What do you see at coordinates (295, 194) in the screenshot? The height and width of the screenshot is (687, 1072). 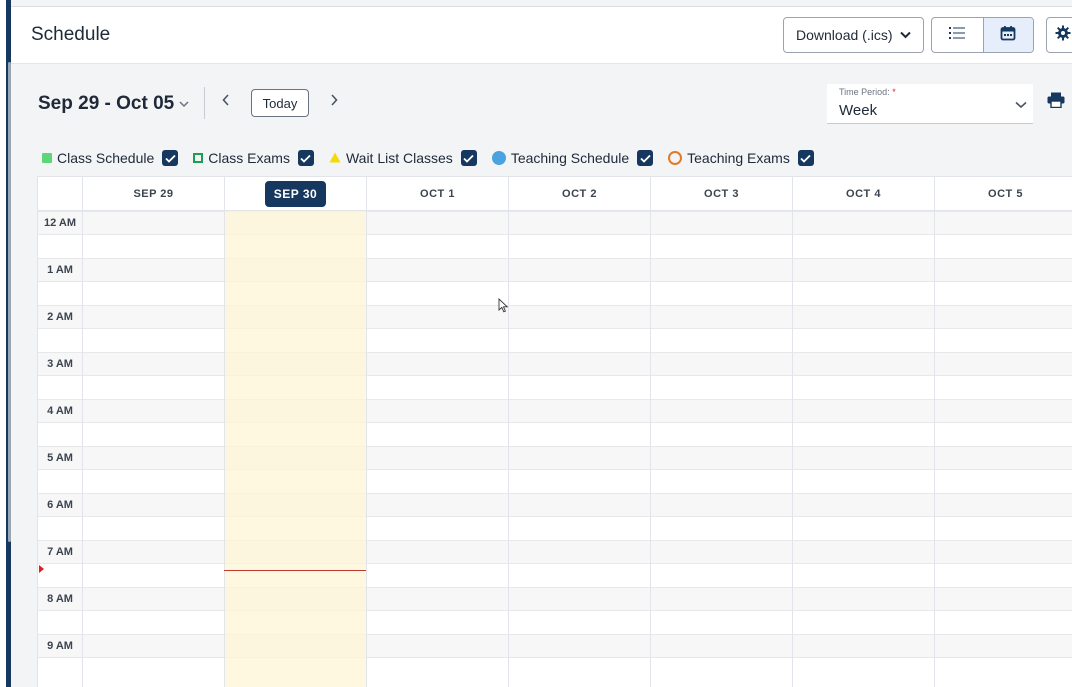 I see `day-header-today: SEP 30` at bounding box center [295, 194].